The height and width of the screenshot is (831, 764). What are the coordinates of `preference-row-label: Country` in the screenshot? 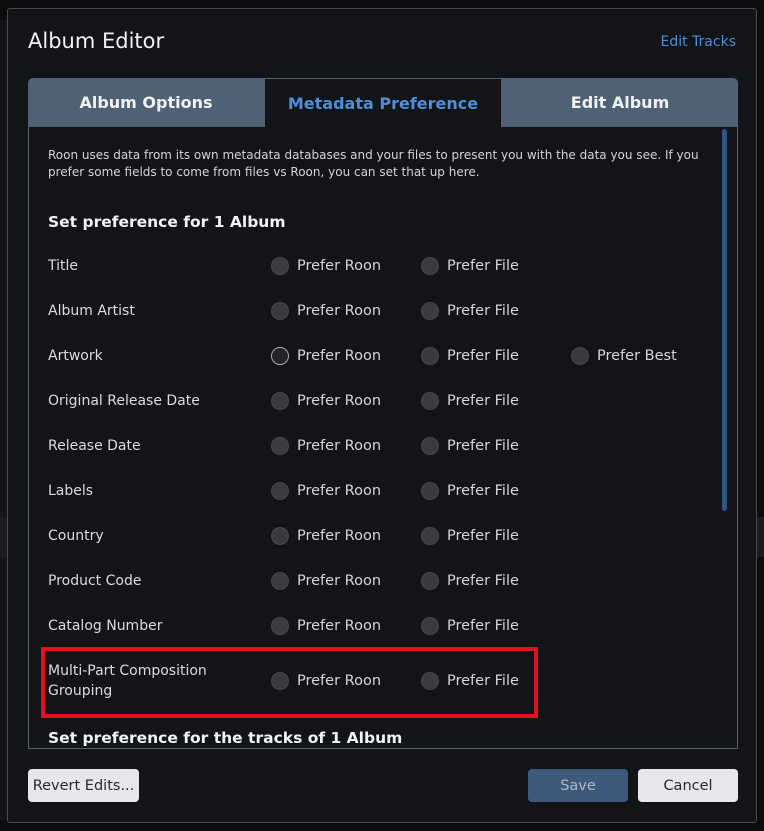 It's located at (76, 536).